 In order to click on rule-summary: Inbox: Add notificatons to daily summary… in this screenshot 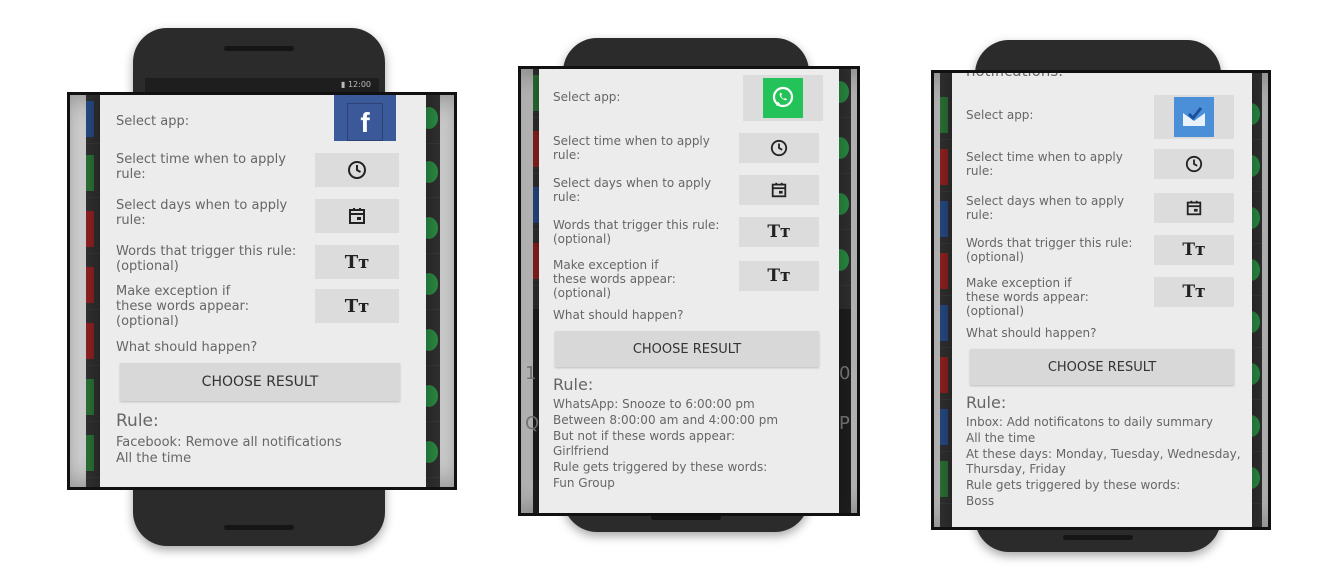, I will do `click(1103, 462)`.